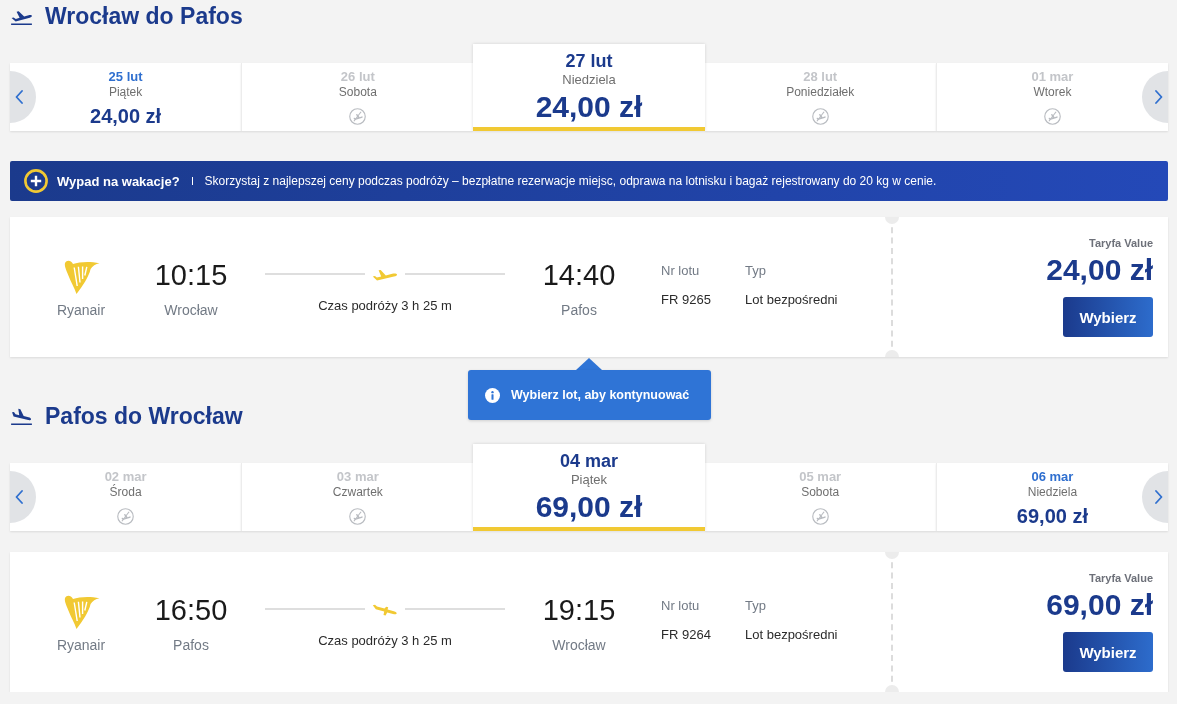 This screenshot has width=1177, height=704. Describe the element at coordinates (144, 416) in the screenshot. I see `route-title: Pafos do Wrocław` at that location.